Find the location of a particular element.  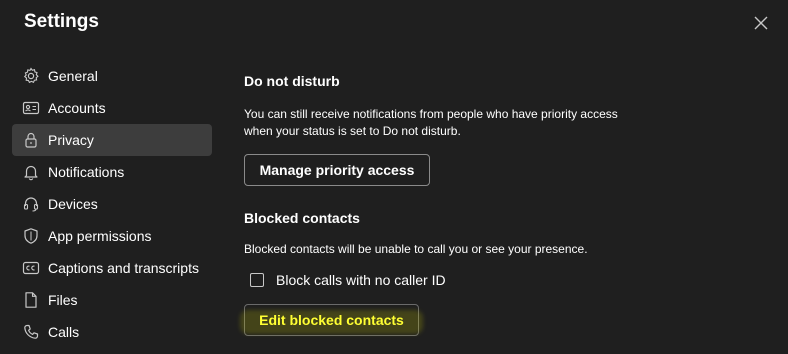

sidebar-item-notifications: Notifications is located at coordinates (112, 172).